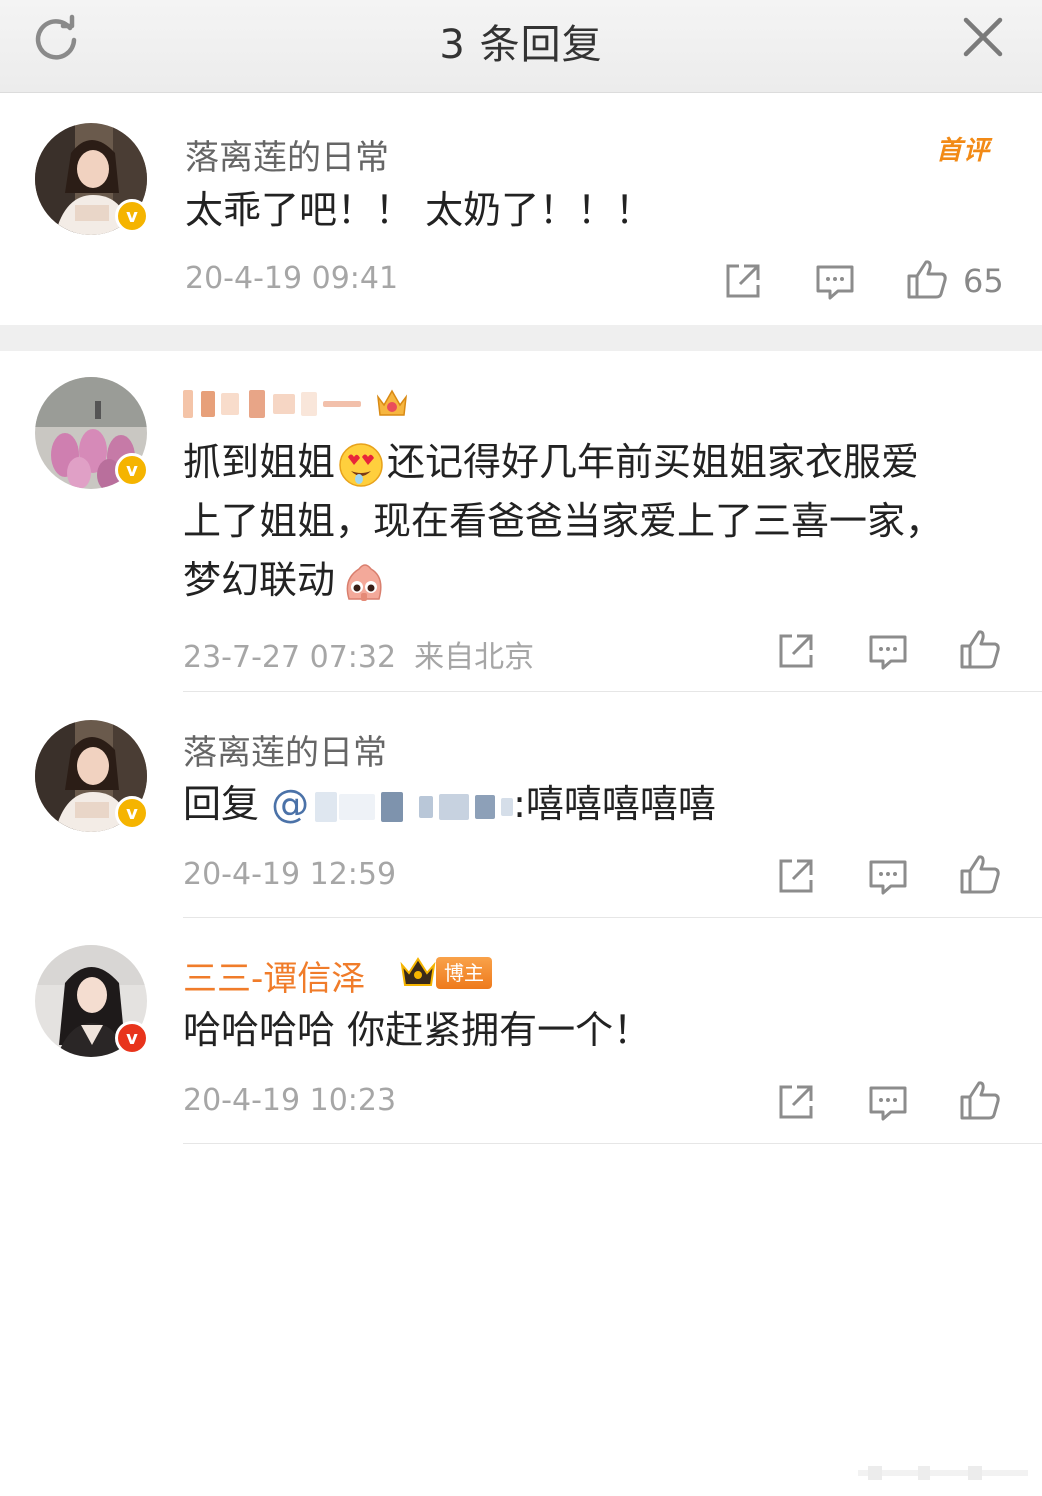 The width and height of the screenshot is (1042, 1496). Describe the element at coordinates (521, 338) in the screenshot. I see `section-gap` at that location.